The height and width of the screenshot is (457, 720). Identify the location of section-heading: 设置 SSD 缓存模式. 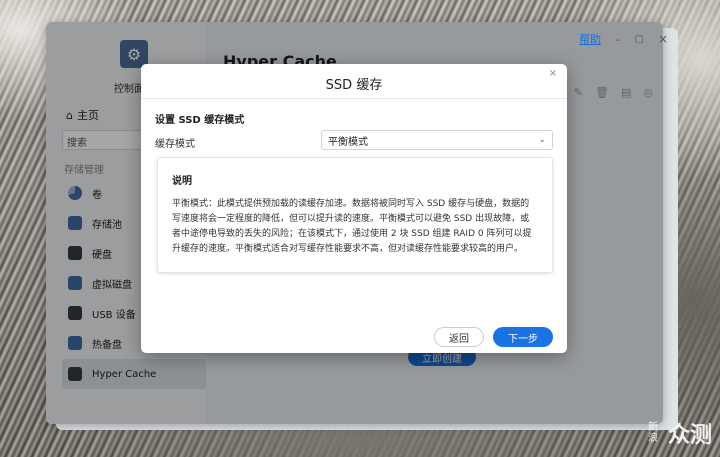
(200, 120).